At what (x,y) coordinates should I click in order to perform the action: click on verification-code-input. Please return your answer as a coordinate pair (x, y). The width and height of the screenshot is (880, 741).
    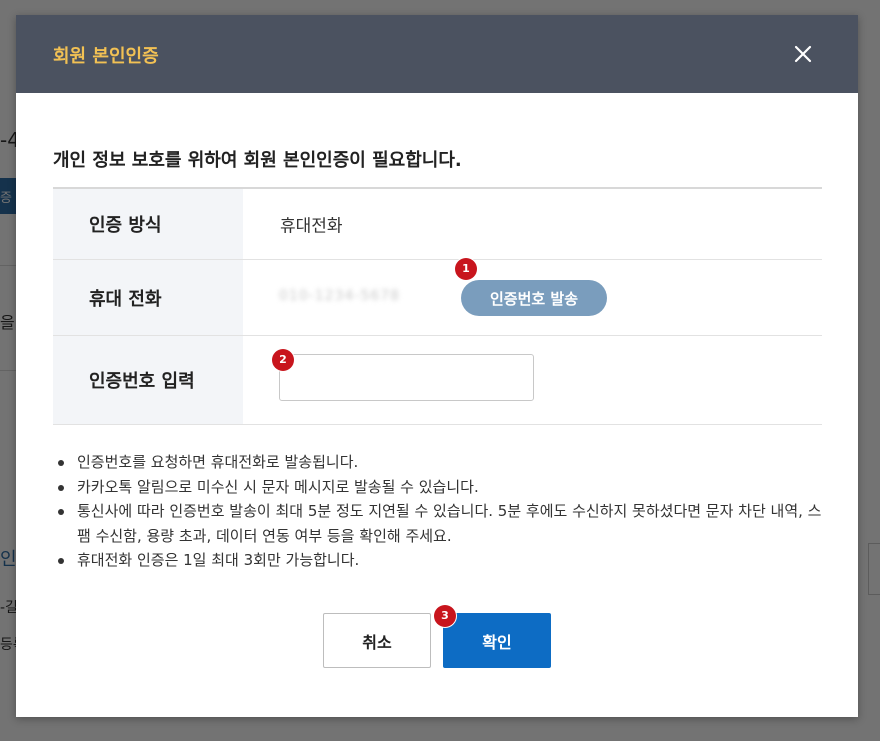
    Looking at the image, I should click on (406, 377).